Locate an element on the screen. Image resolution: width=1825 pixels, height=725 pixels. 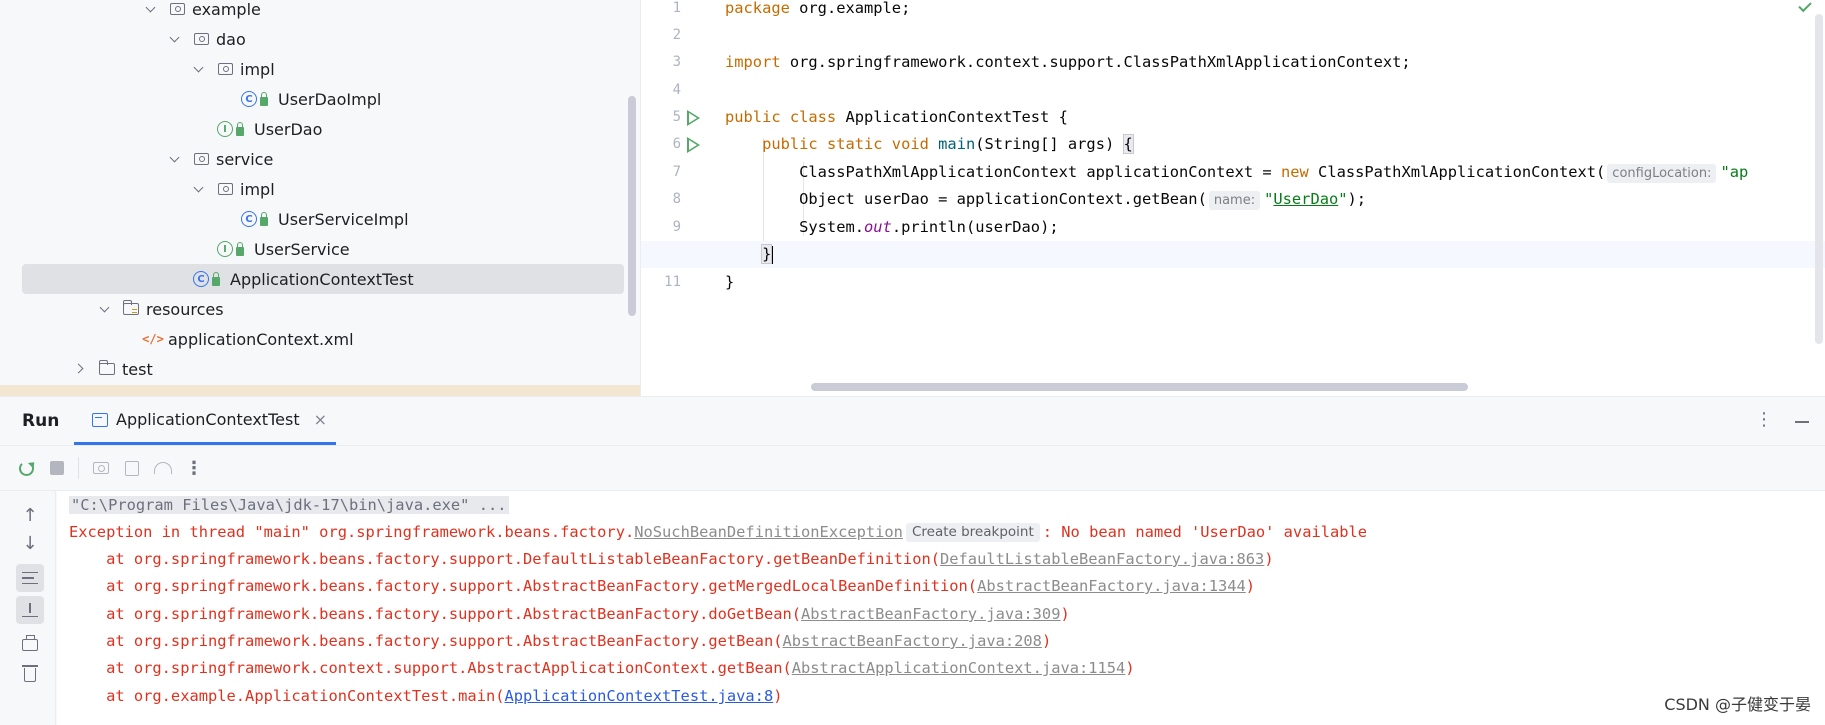
more-options-icon: ⋮ is located at coordinates (1764, 419).